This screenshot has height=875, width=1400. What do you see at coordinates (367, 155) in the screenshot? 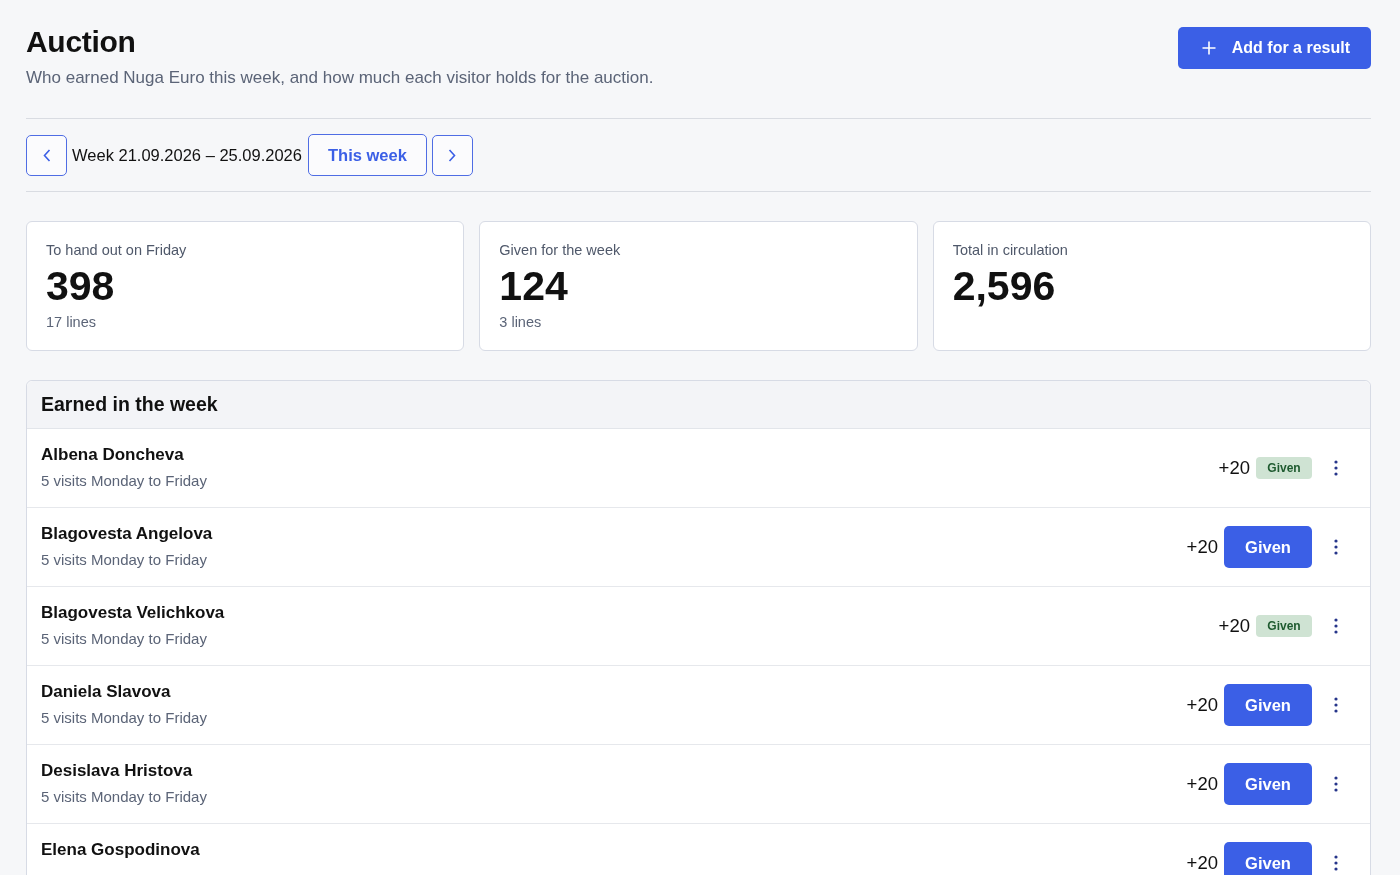
I see `this-week-button: This week` at bounding box center [367, 155].